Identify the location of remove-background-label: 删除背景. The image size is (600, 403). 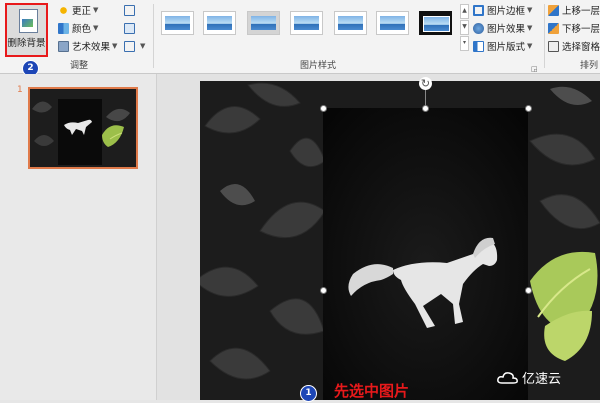
(26, 43).